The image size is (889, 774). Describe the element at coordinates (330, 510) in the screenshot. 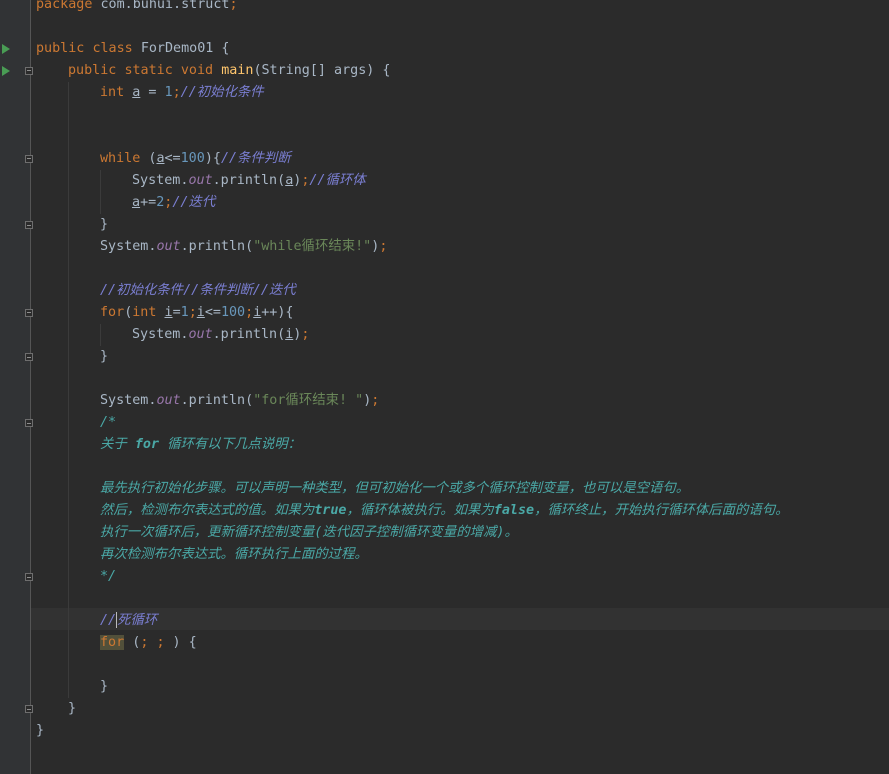

I see `code-token: true` at that location.